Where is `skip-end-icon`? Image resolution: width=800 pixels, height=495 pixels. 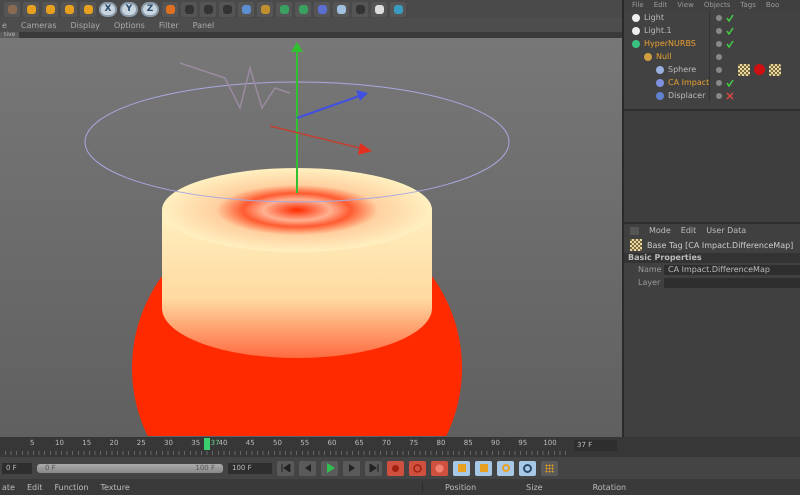
skip-end-icon is located at coordinates (373, 468).